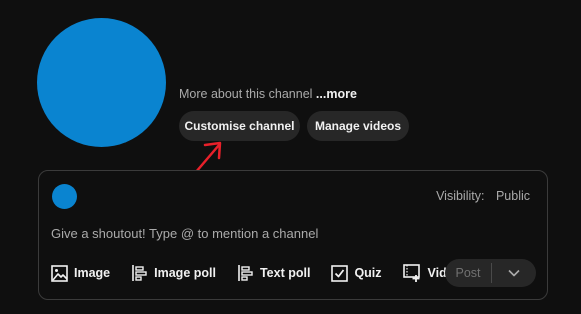 The width and height of the screenshot is (581, 314). Describe the element at coordinates (368, 273) in the screenshot. I see `quiz-label: Quiz` at that location.